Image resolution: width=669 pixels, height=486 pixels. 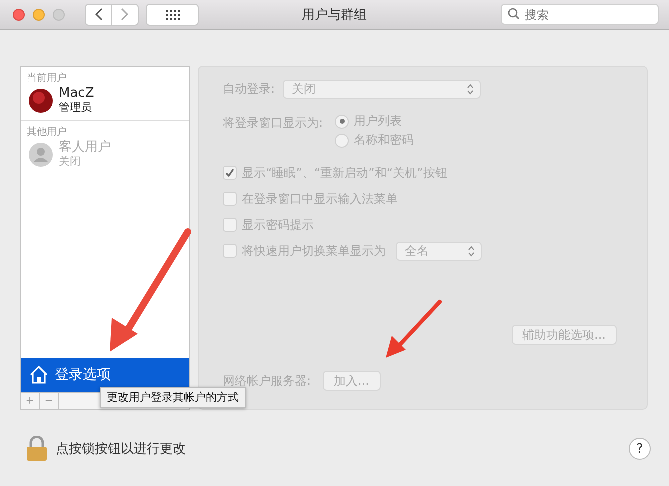 I want to click on checkbox-label: 将快速用户切换菜单显示为, so click(x=314, y=251).